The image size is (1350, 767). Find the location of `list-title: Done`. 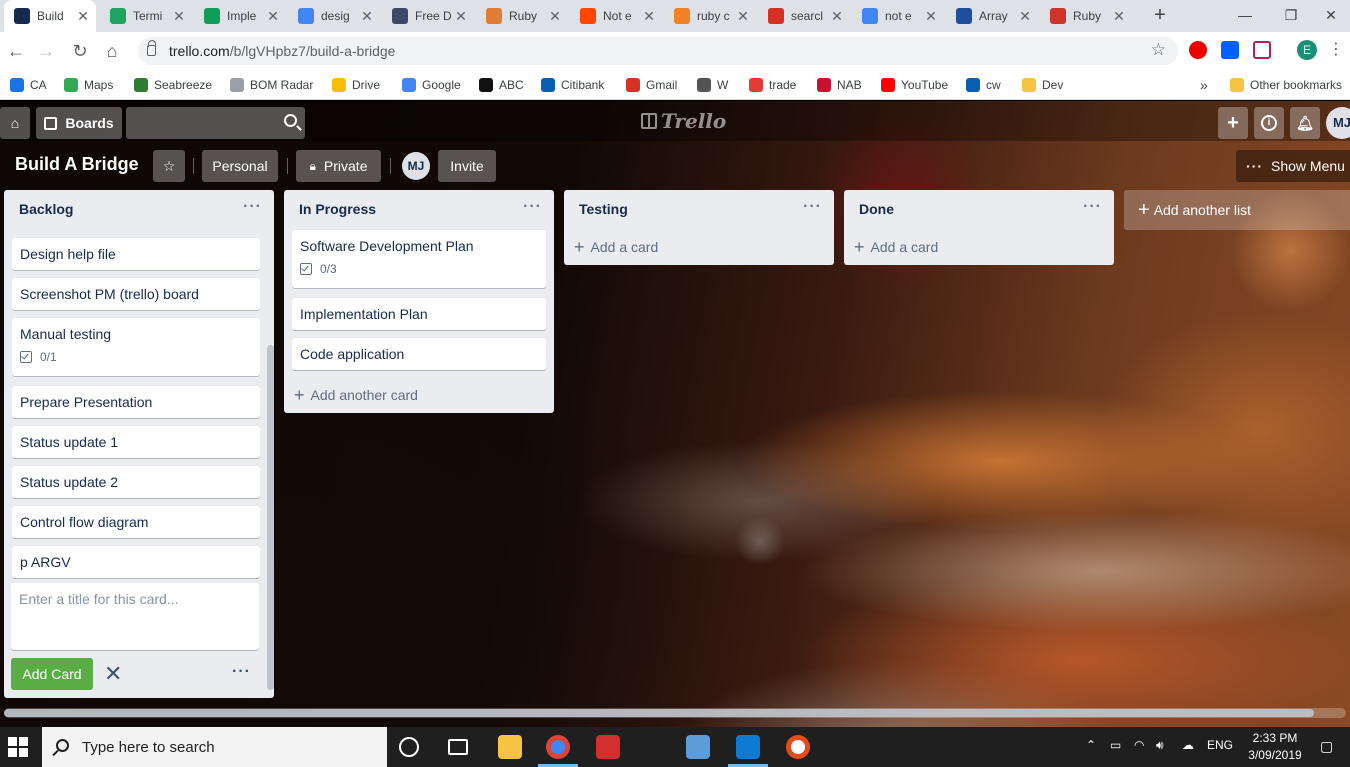

list-title: Done is located at coordinates (876, 209).